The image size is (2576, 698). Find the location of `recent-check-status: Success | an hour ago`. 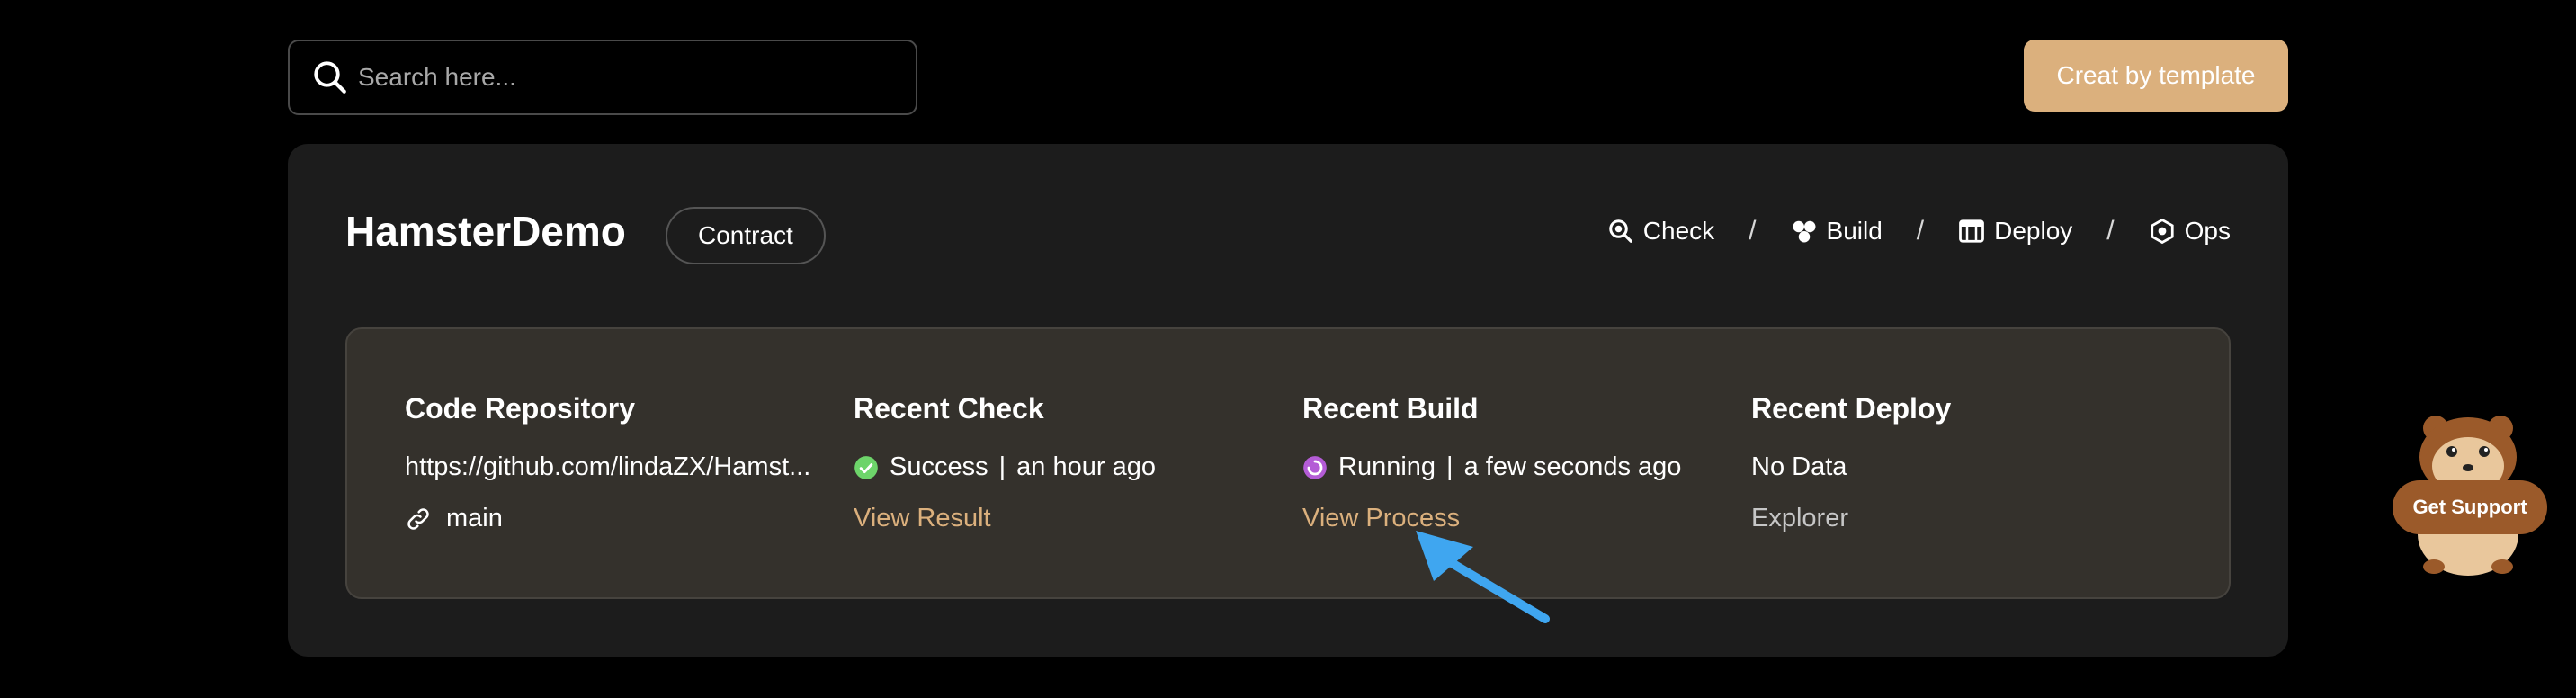

recent-check-status: Success | an hour ago is located at coordinates (1060, 467).